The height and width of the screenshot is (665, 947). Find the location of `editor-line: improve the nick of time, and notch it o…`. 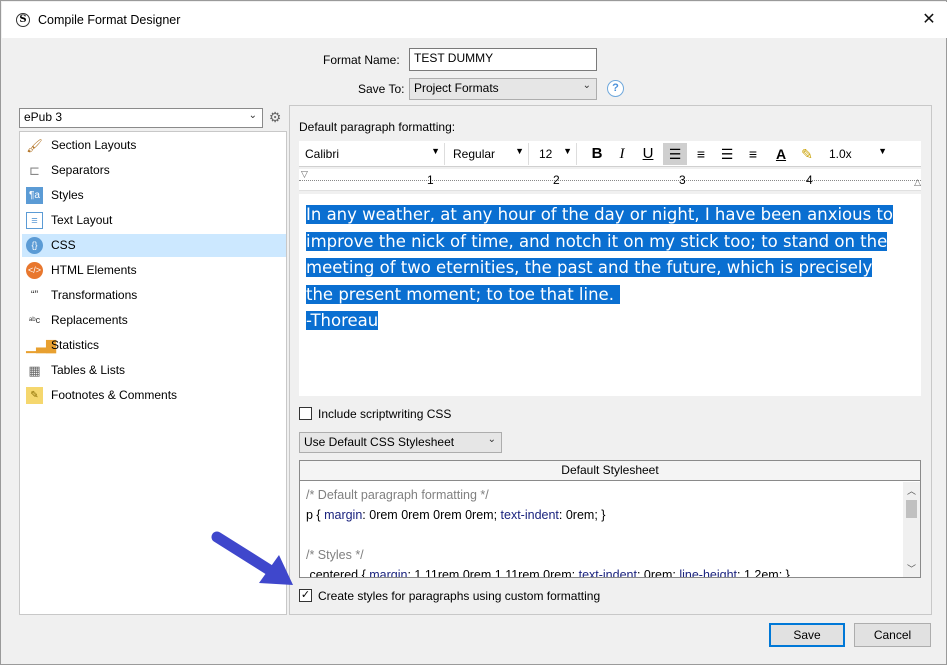

editor-line: improve the nick of time, and notch it o… is located at coordinates (597, 241).